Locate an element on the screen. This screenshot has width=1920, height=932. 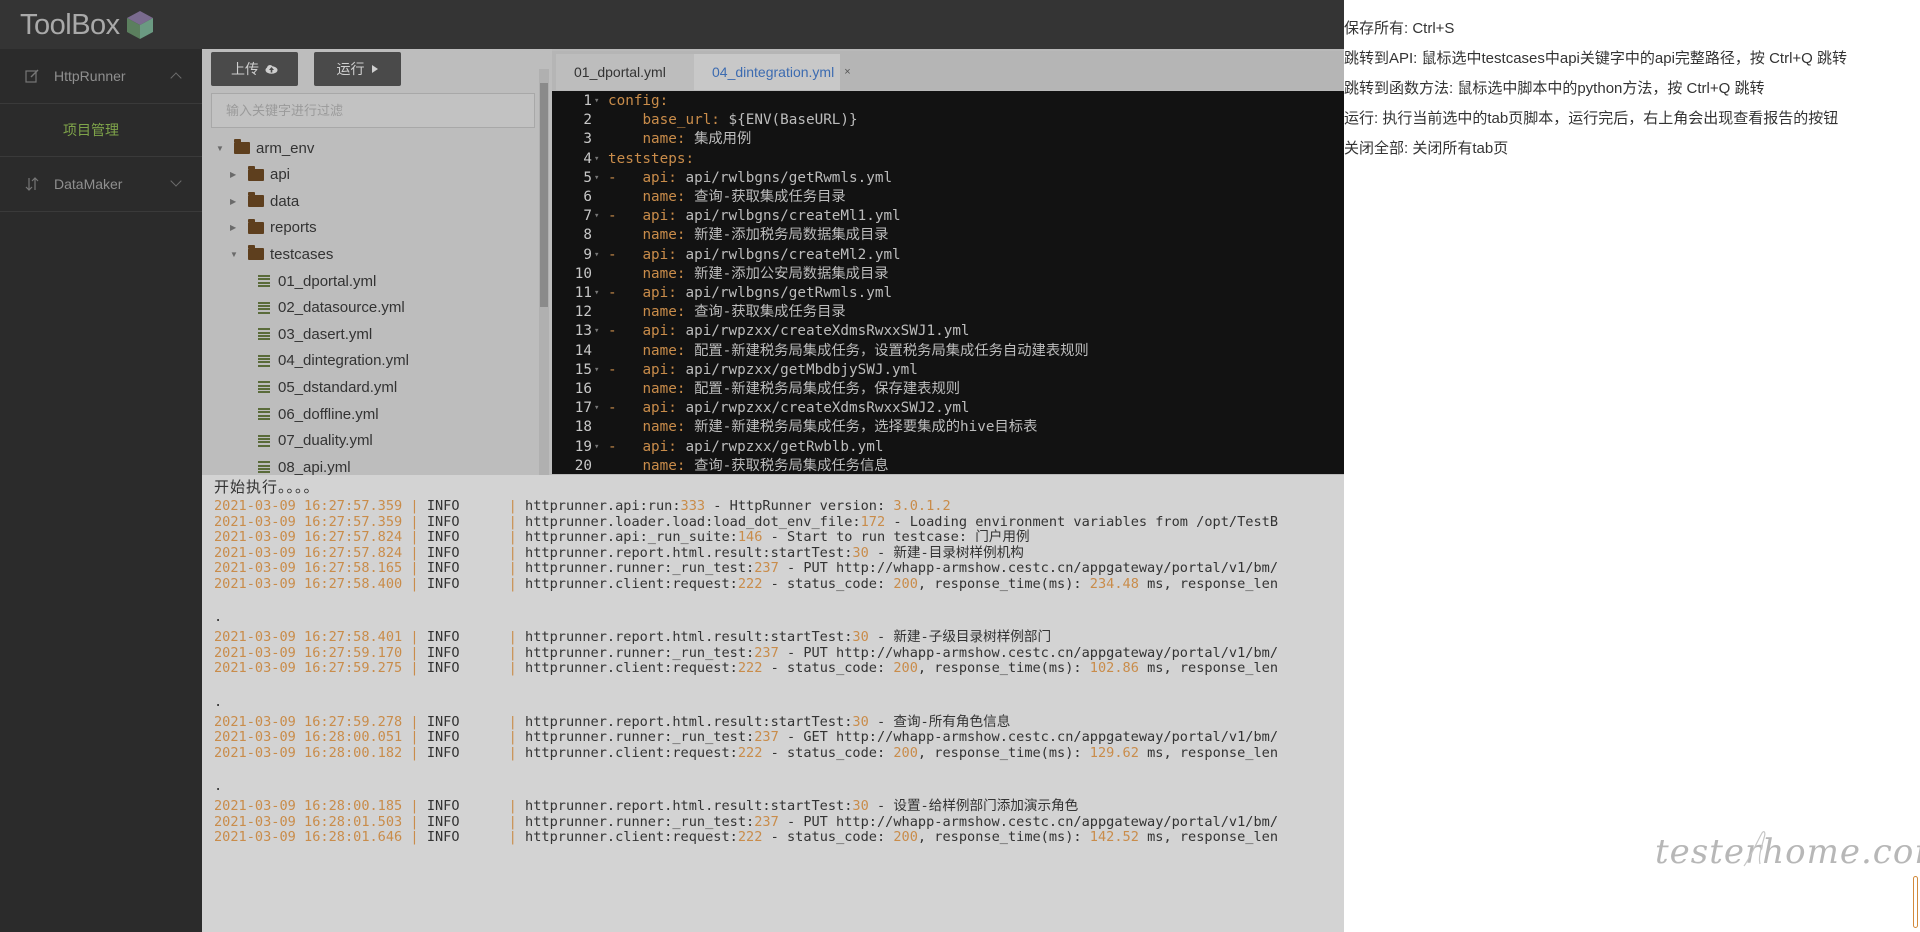
code-text: name: 新建-添加税务局数据集成目录 is located at coordinates (748, 235).